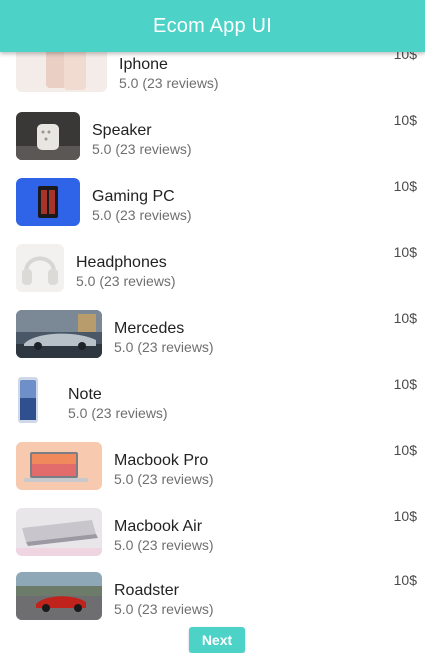  What do you see at coordinates (149, 328) in the screenshot?
I see `product-name: Mercedes` at bounding box center [149, 328].